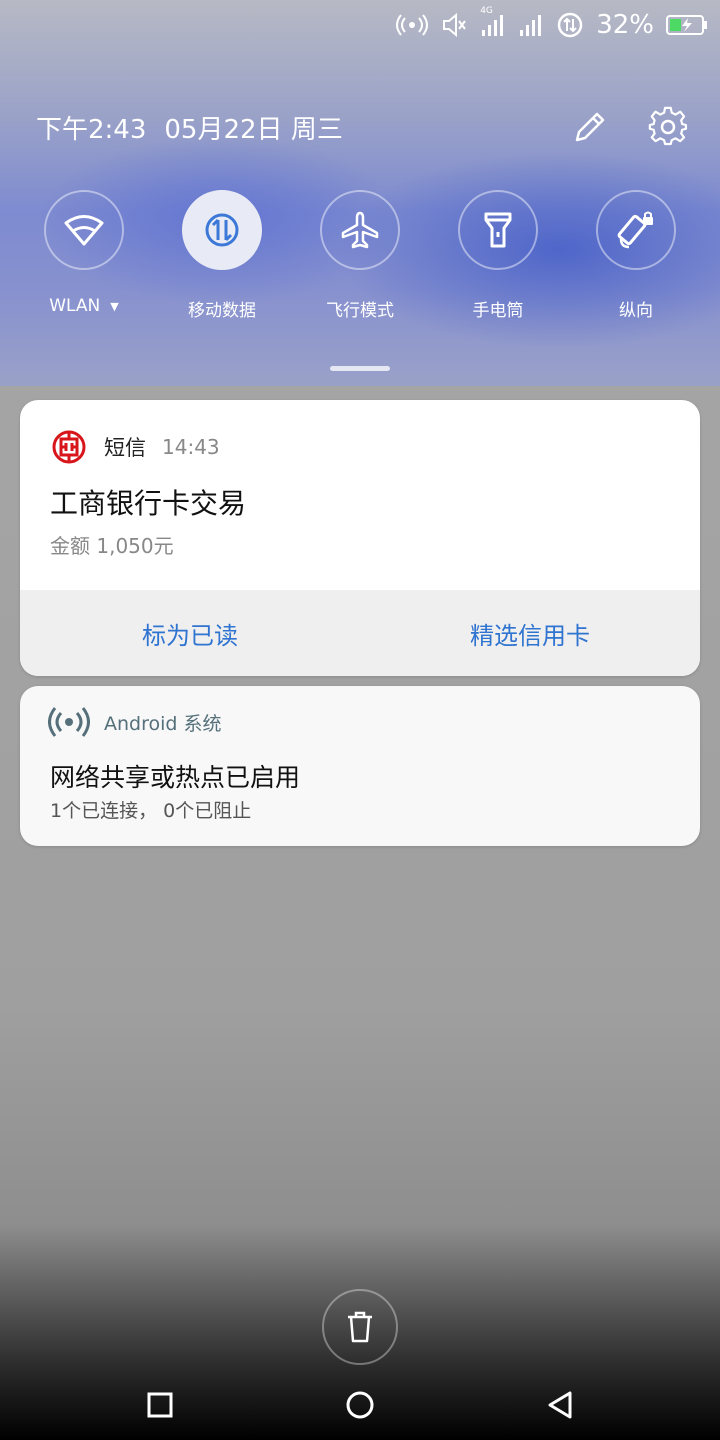 The width and height of the screenshot is (720, 1440). I want to click on status-bar: 4G 32%, so click(360, 25).